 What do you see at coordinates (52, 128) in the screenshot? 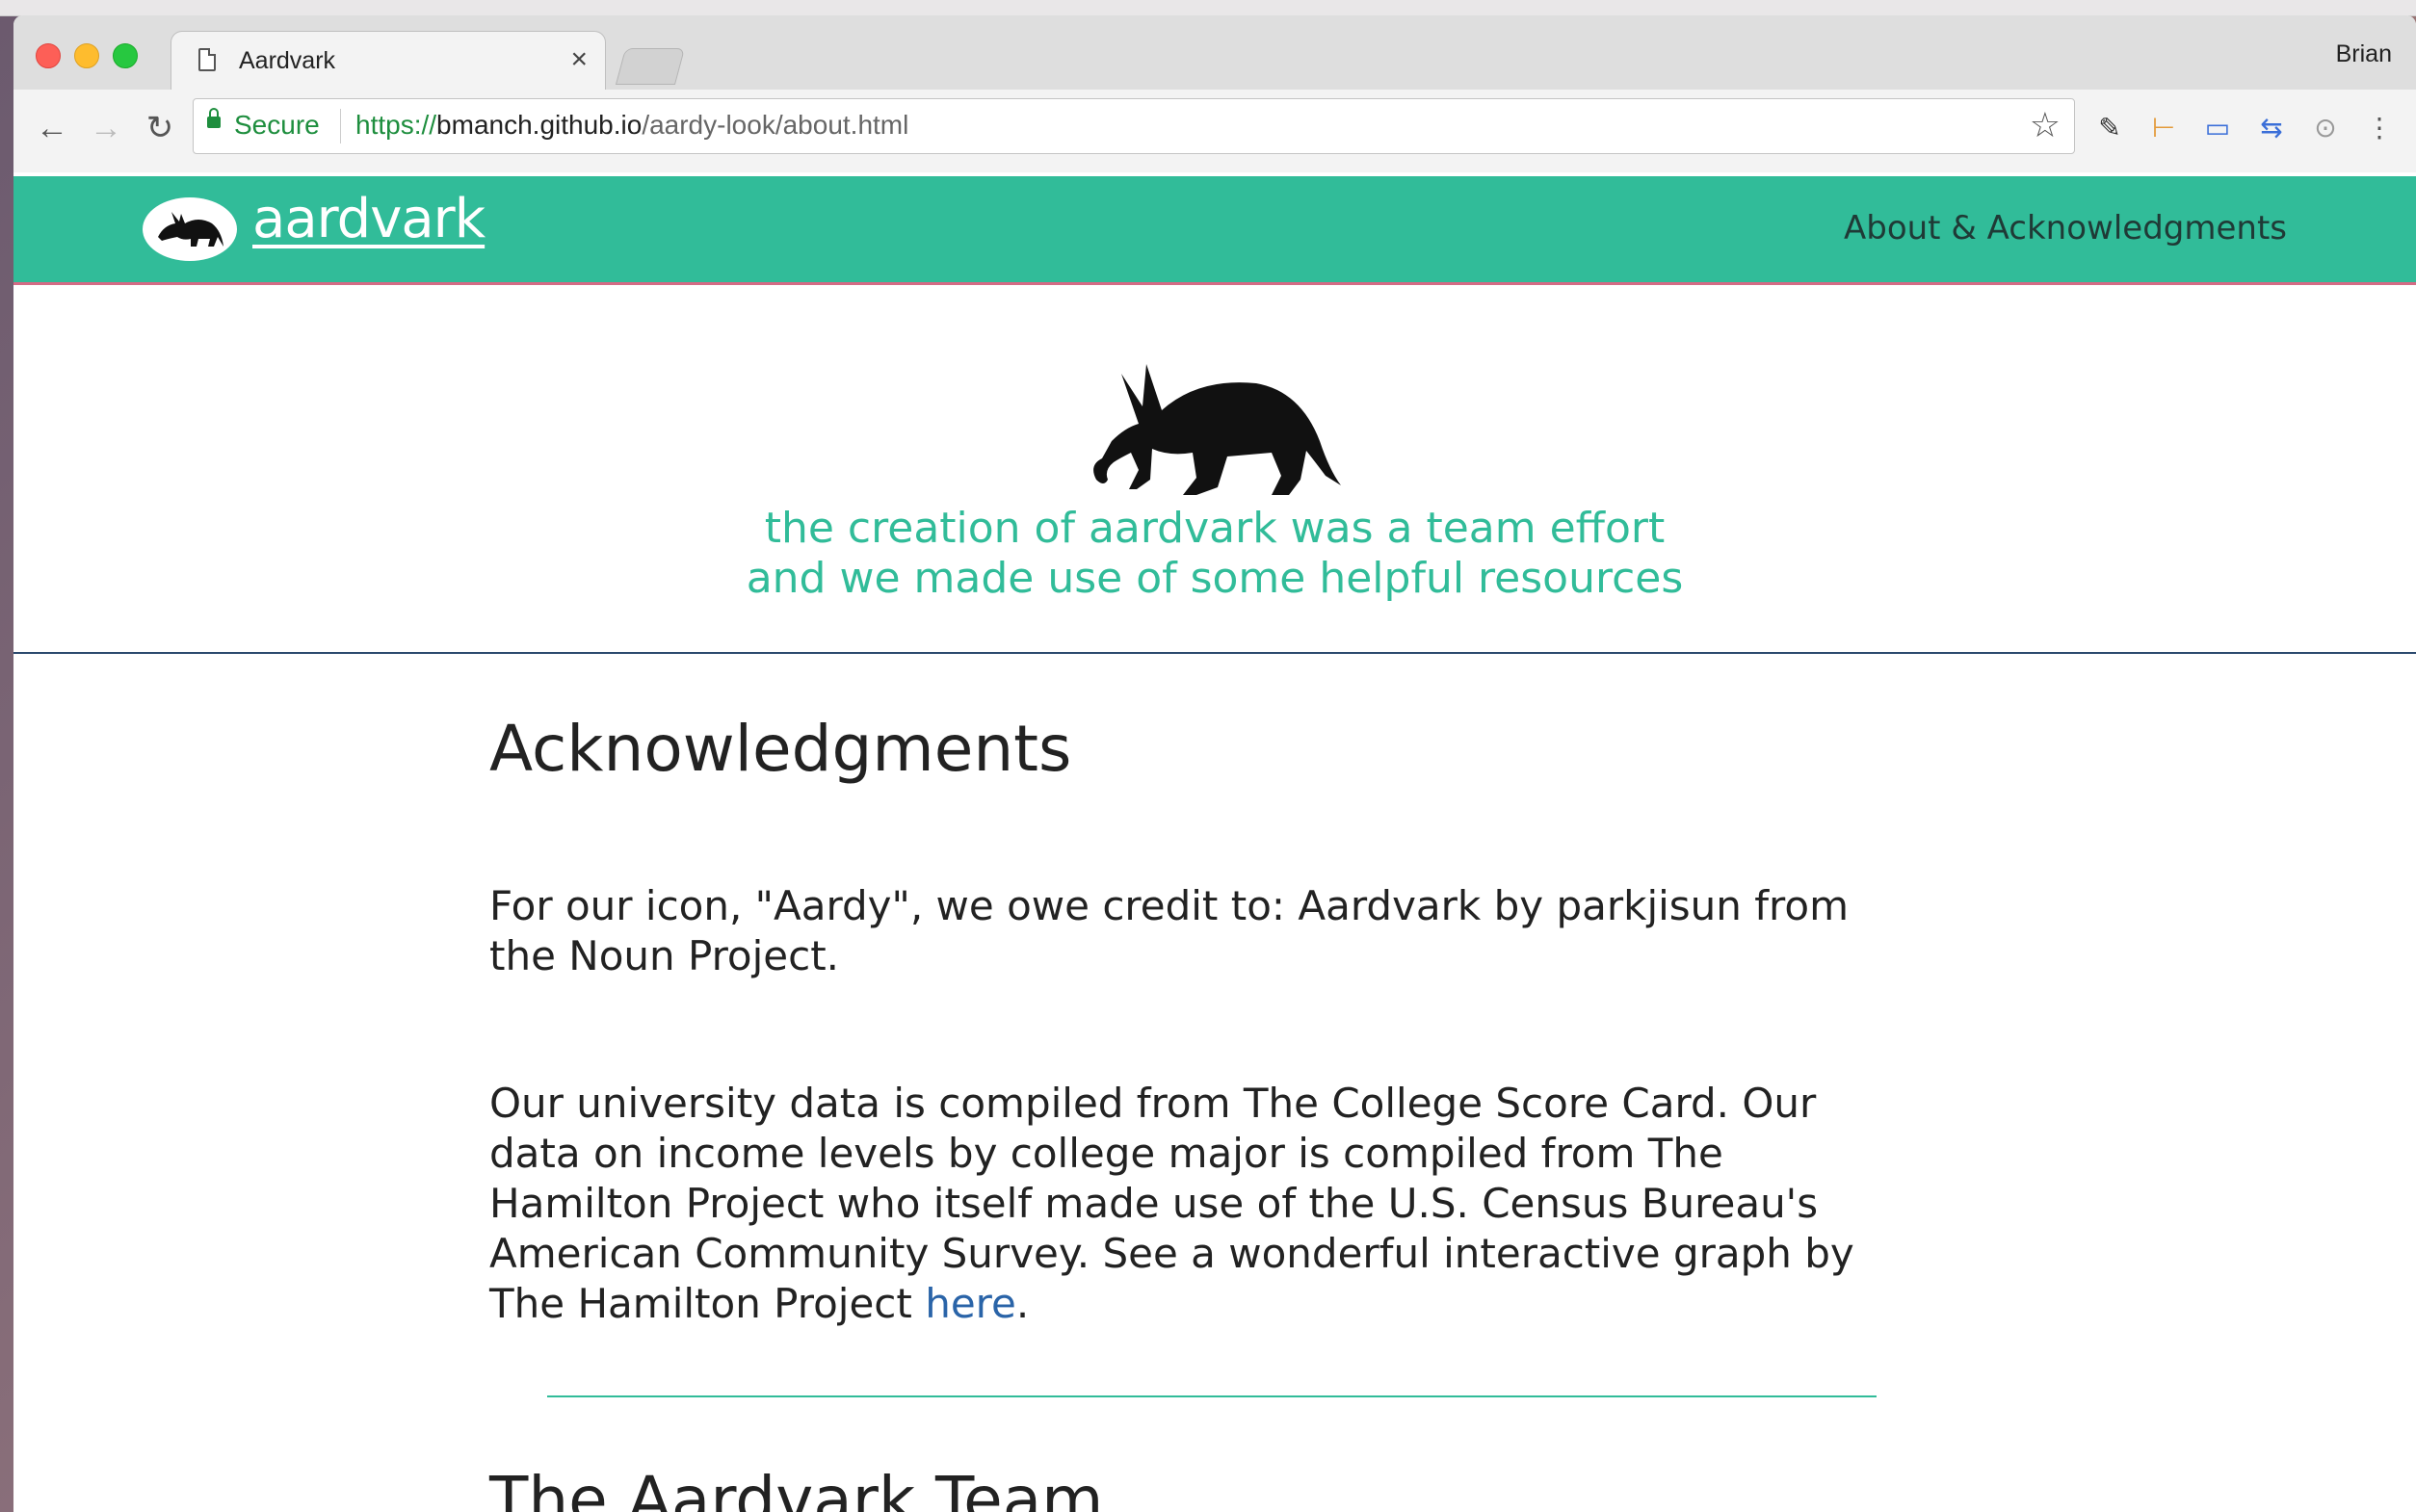
I see `back-arrow-icon: ←` at bounding box center [52, 128].